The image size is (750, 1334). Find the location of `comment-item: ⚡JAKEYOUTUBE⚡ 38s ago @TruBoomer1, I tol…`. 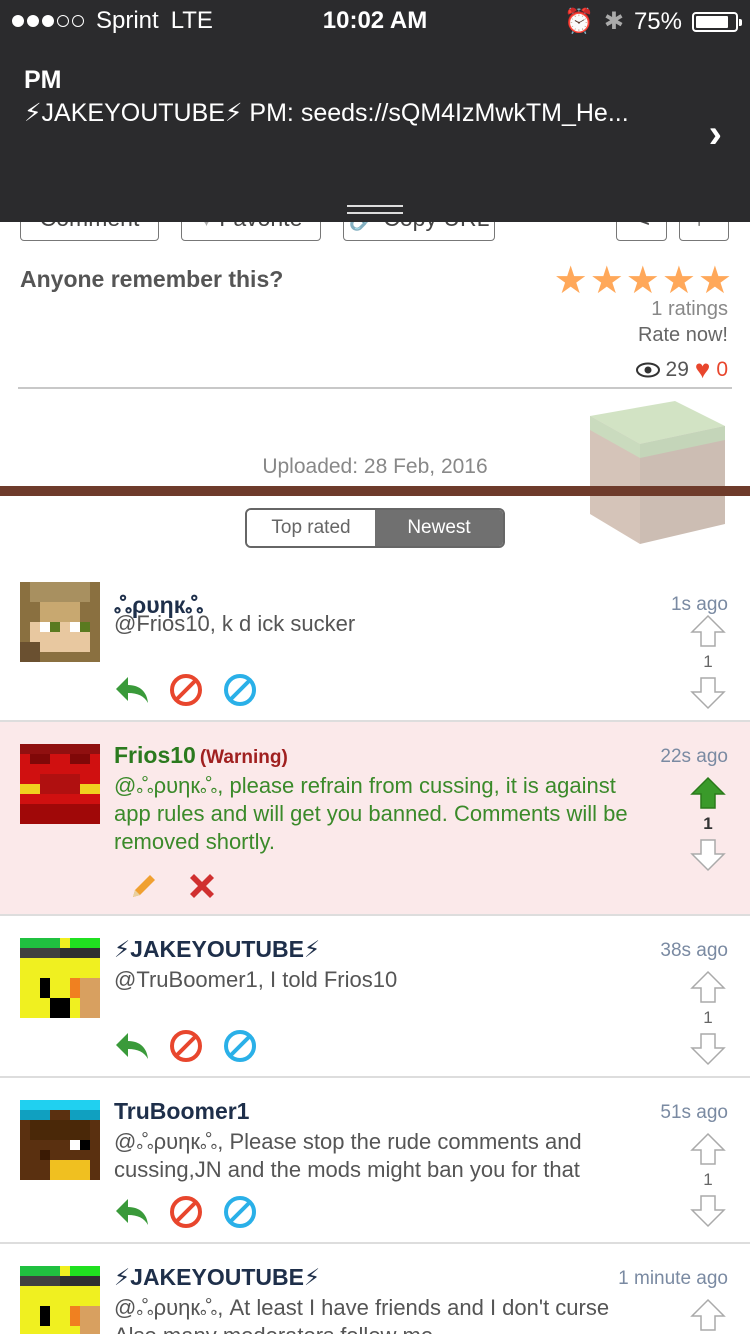

comment-item: ⚡JAKEYOUTUBE⚡ 38s ago @TruBoomer1, I tol… is located at coordinates (375, 997).